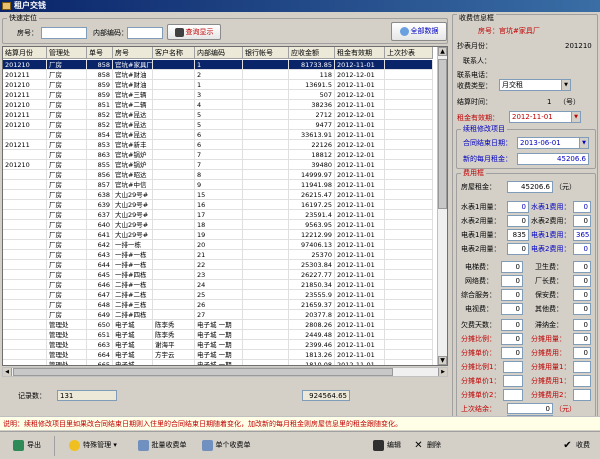 Image resolution: width=600 pixels, height=459 pixels. What do you see at coordinates (442, 51) in the screenshot?
I see `scroll-up-icon: ▲` at bounding box center [442, 51].